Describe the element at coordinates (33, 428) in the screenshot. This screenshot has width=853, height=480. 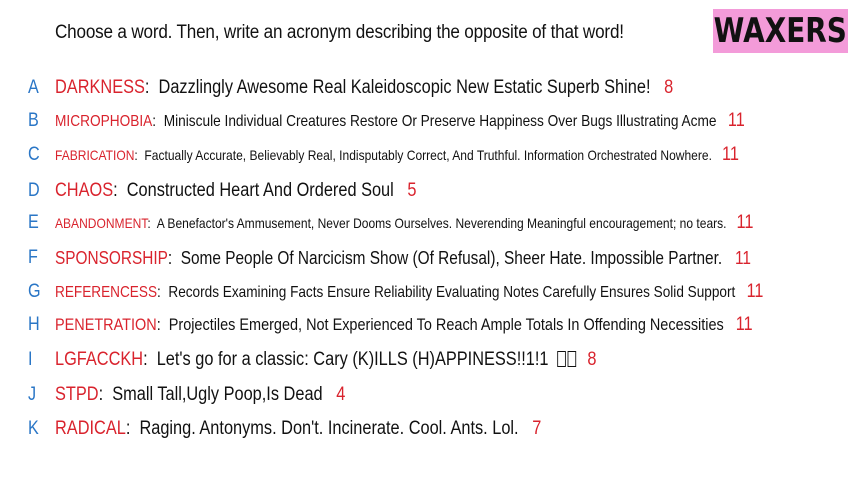
I see `entry-letter: K` at that location.